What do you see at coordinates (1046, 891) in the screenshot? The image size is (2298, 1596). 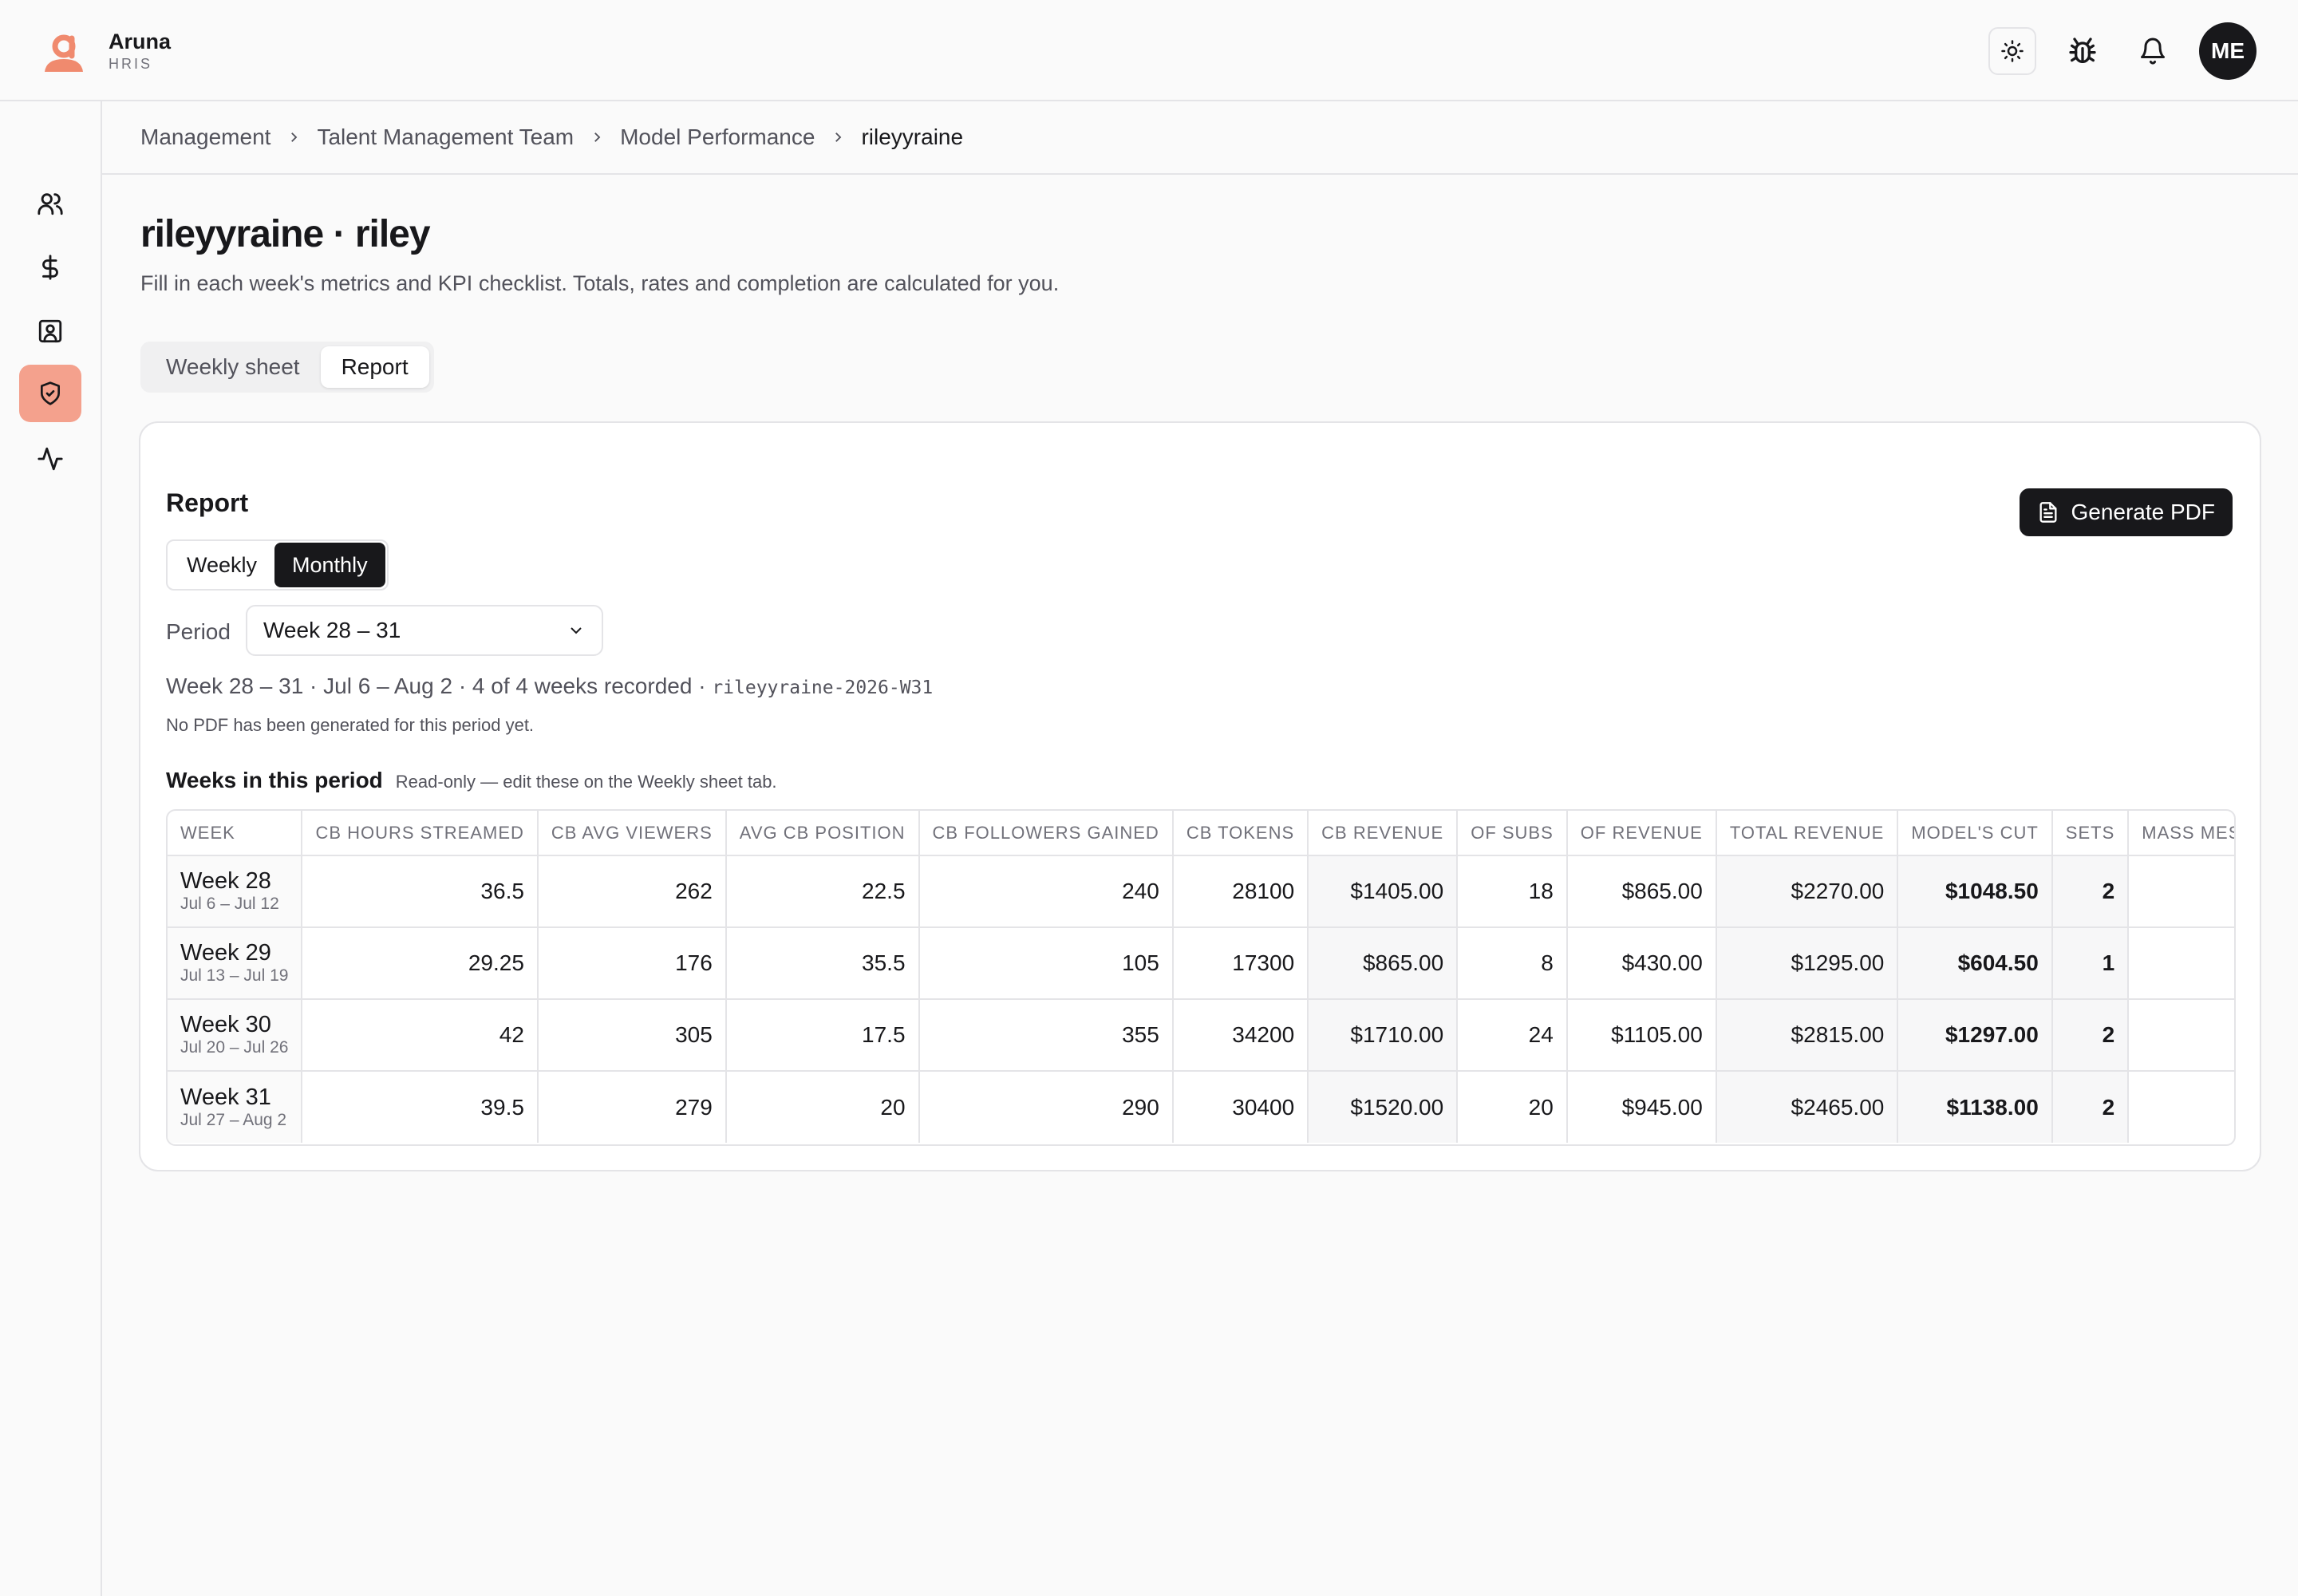 I see `table-cell: 240` at bounding box center [1046, 891].